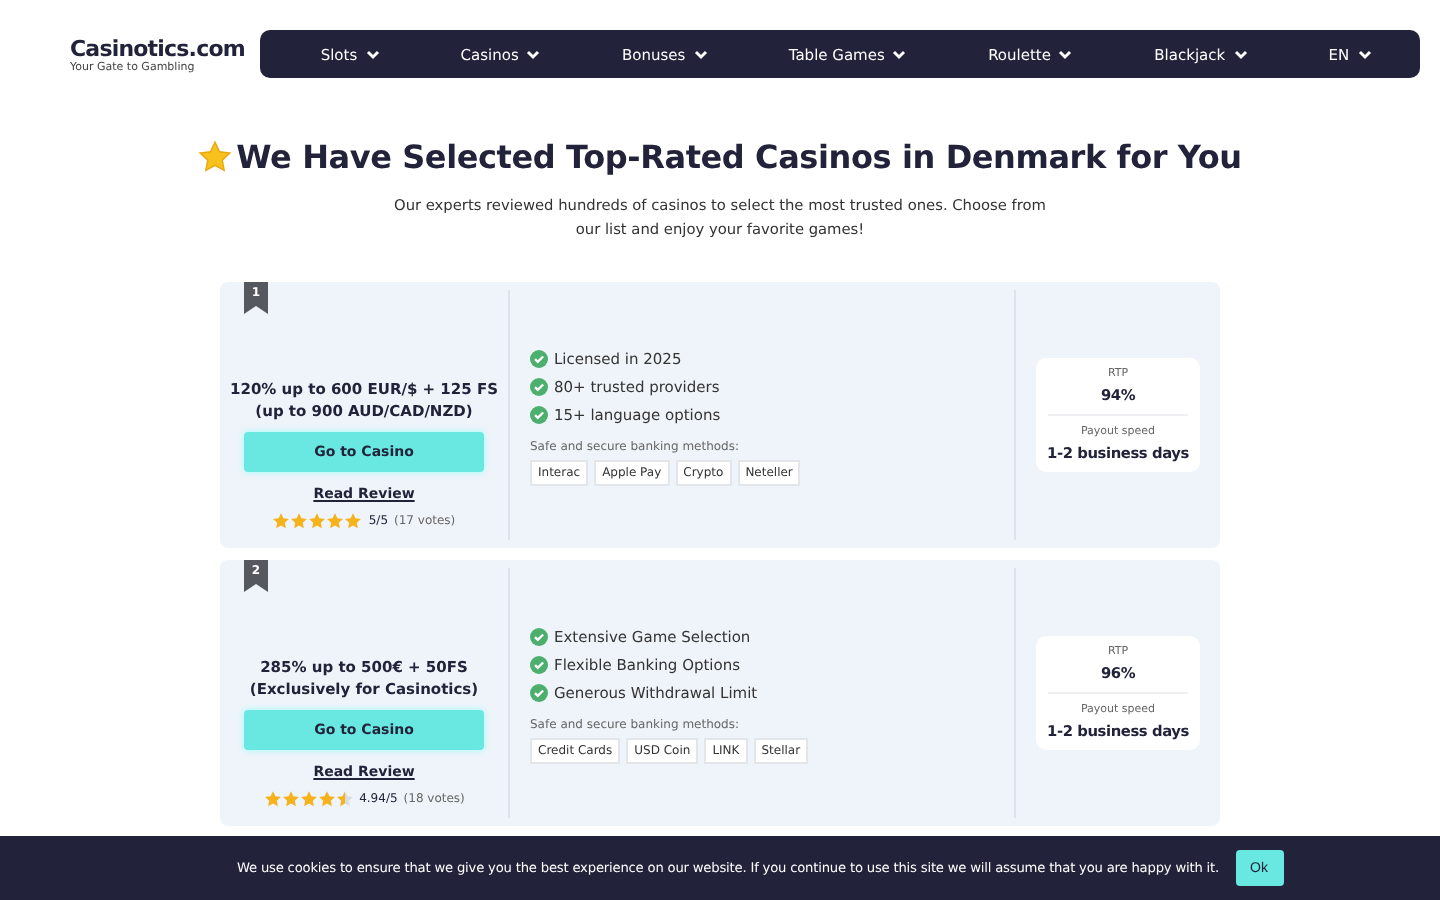  Describe the element at coordinates (215, 157) in the screenshot. I see `star-icon` at that location.